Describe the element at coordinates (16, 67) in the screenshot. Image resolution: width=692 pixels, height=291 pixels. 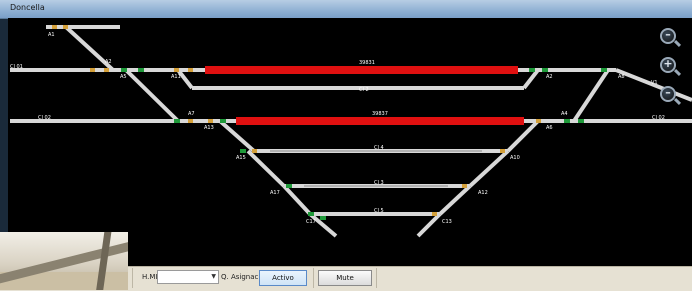
I see `label-ci1-left: CI 01` at that location.